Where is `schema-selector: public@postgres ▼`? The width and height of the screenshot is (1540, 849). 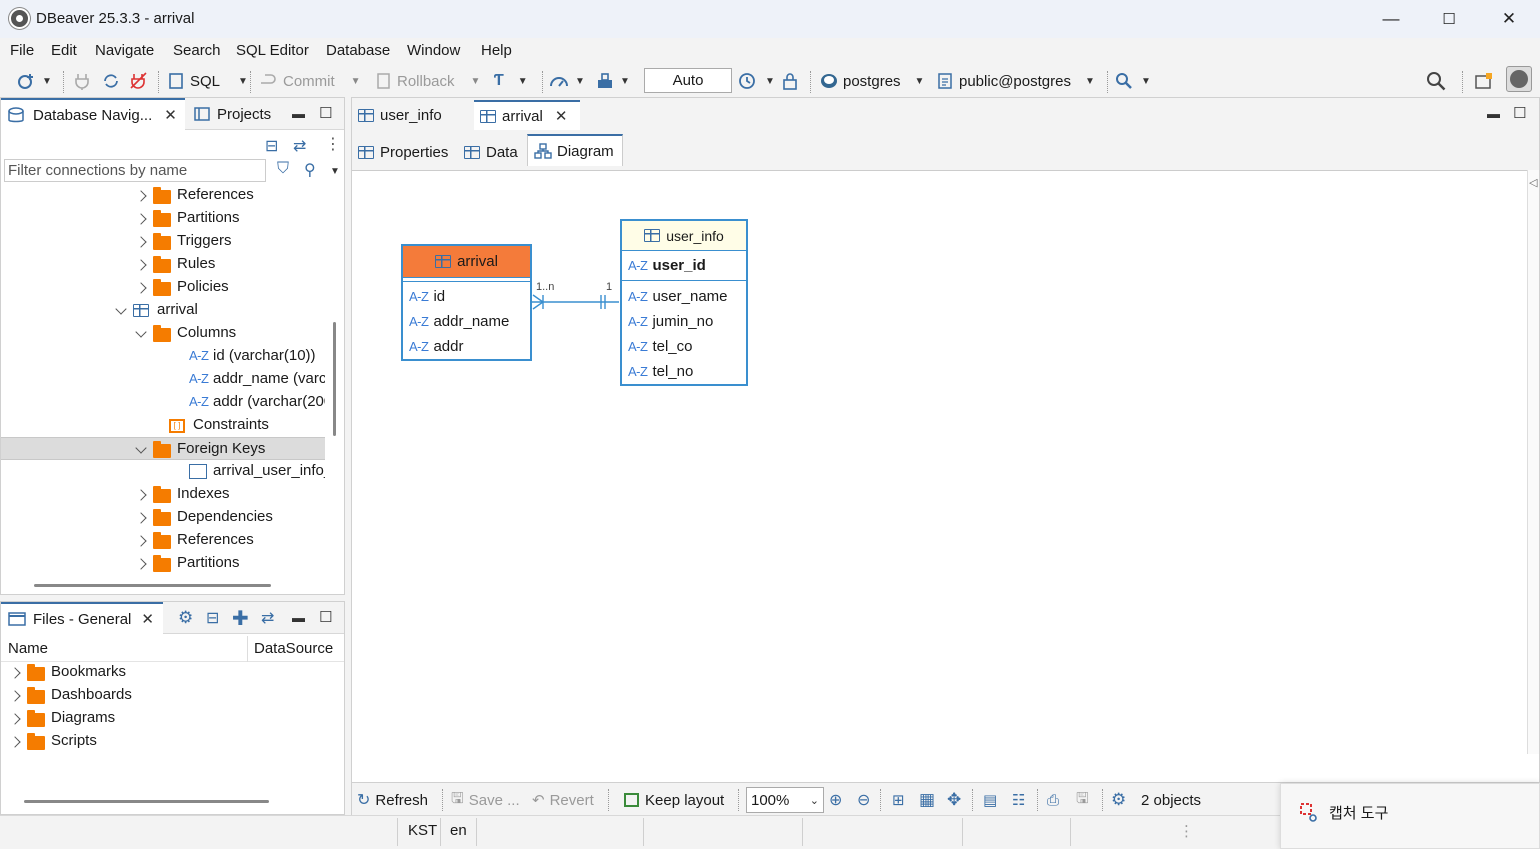
schema-selector: public@postgres ▼ is located at coordinates (1016, 81).